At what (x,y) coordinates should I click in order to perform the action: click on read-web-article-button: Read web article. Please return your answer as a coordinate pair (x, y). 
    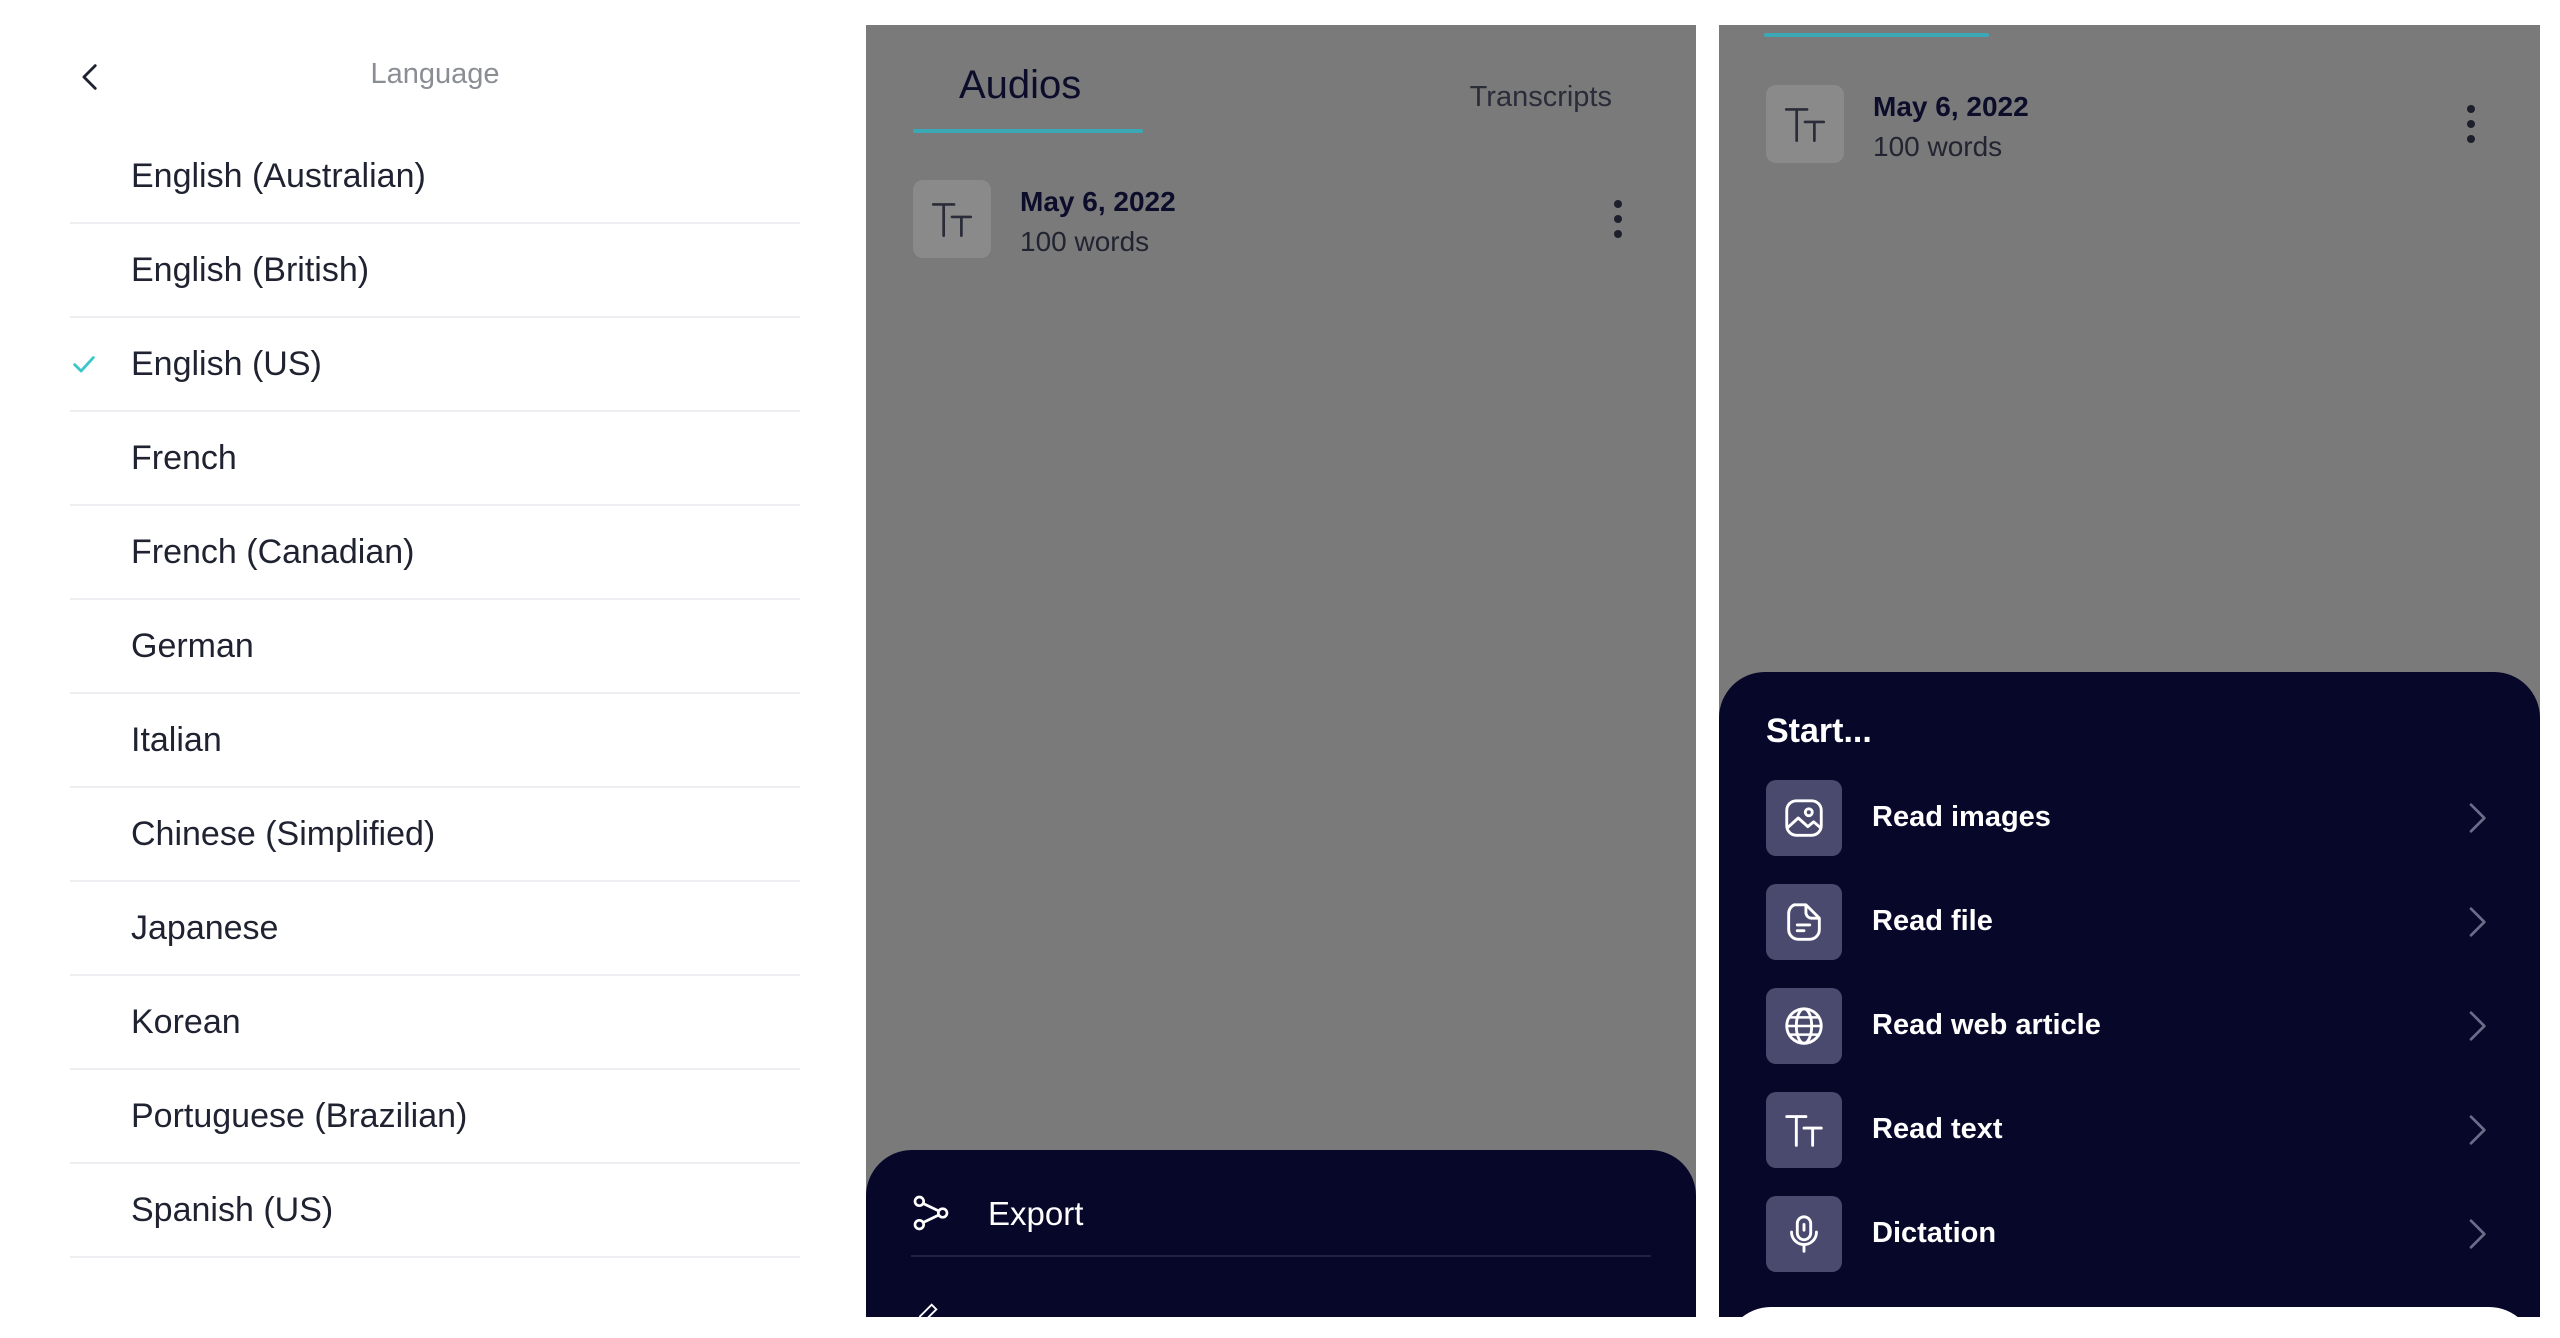
    Looking at the image, I should click on (2131, 1027).